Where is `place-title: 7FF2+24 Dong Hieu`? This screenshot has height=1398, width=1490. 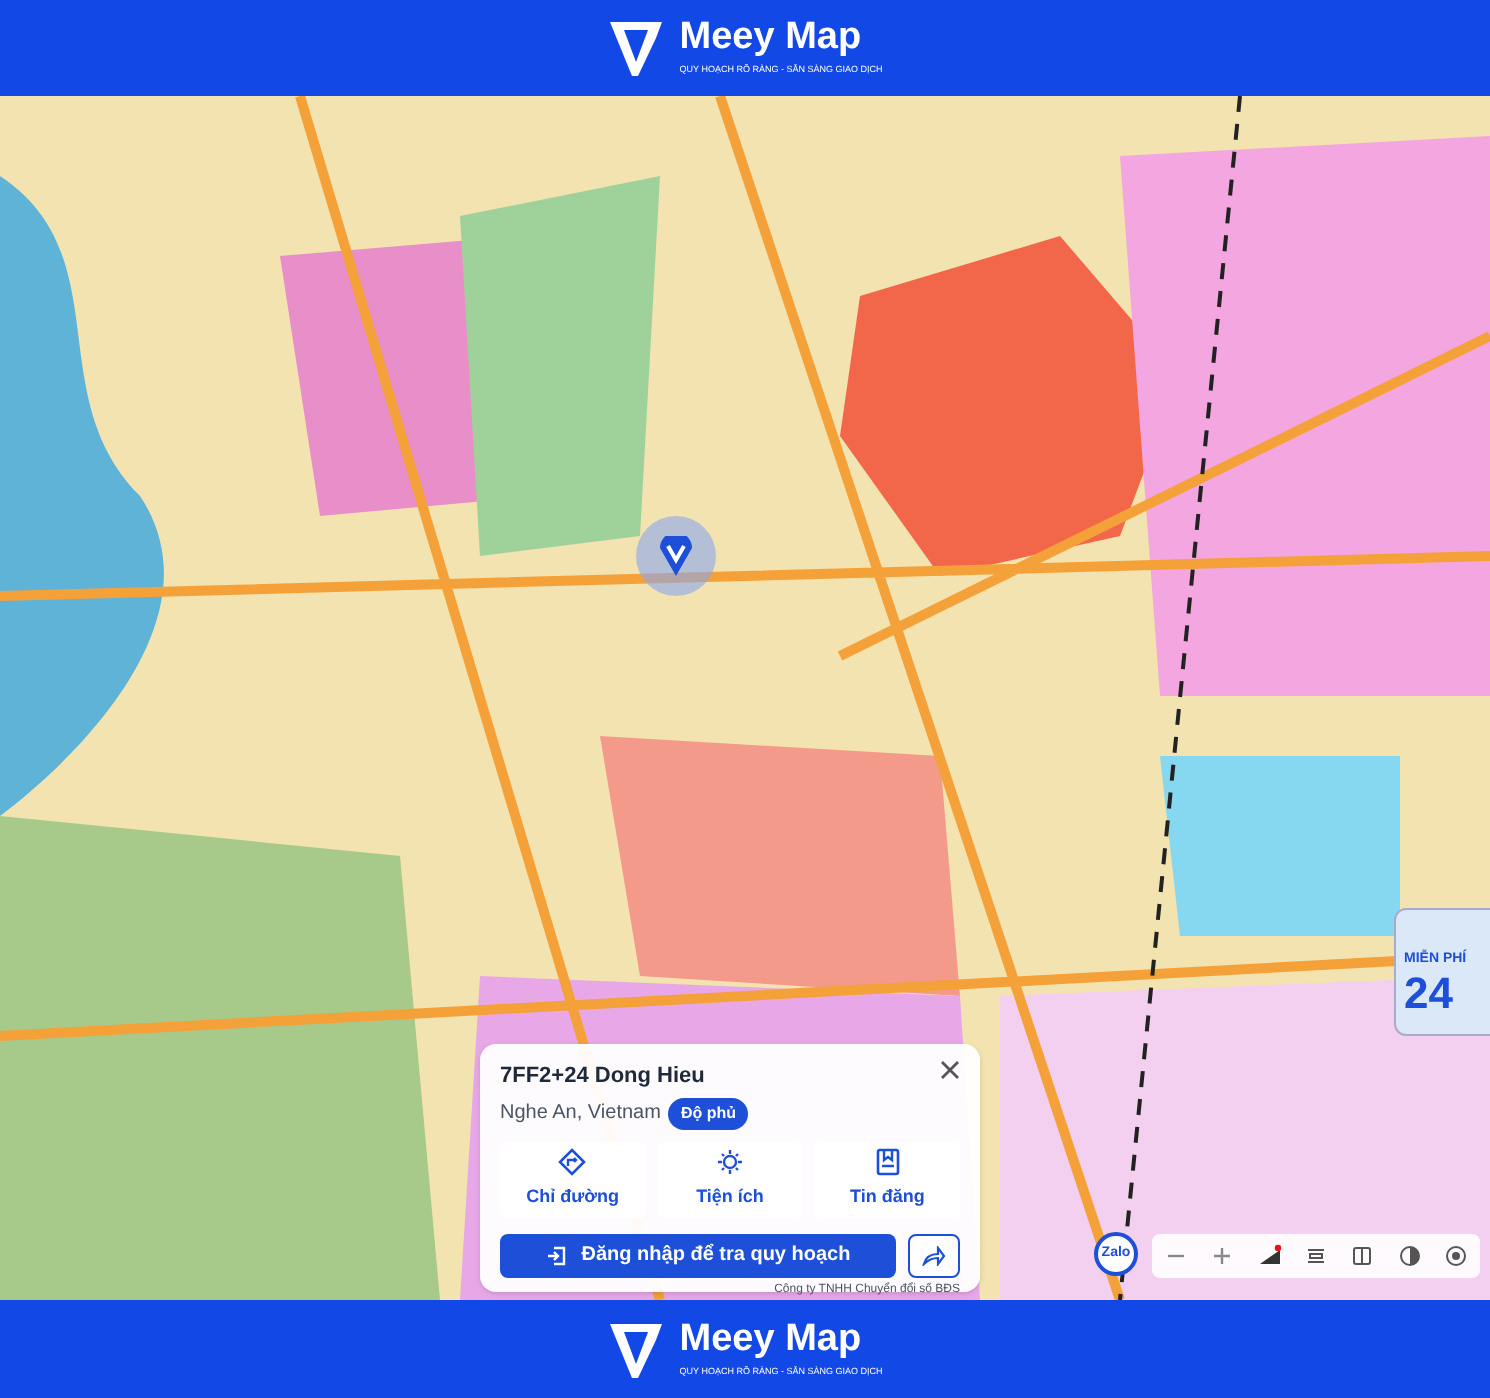 place-title: 7FF2+24 Dong Hieu is located at coordinates (602, 1077).